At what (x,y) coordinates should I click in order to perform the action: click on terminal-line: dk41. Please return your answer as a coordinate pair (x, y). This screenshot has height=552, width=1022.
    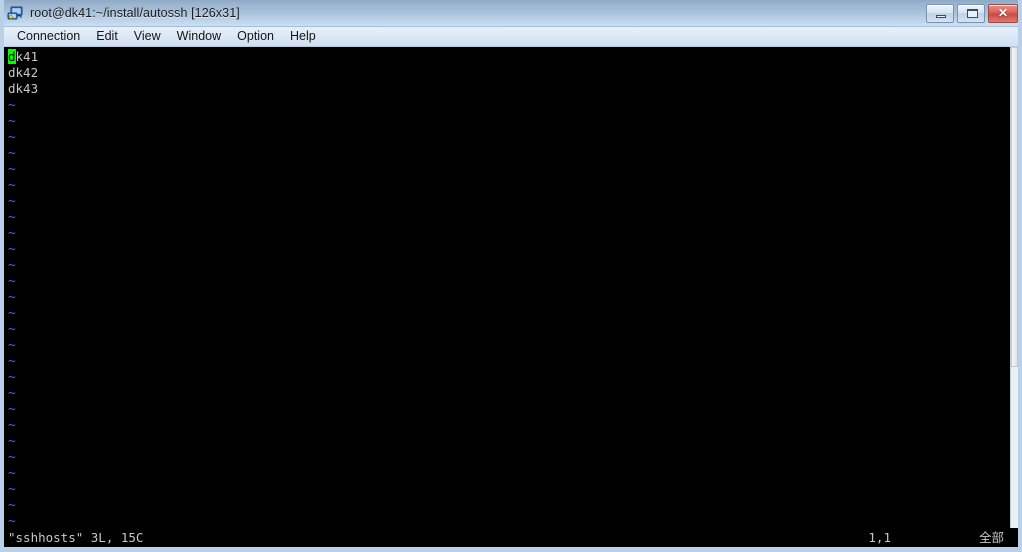
    Looking at the image, I should click on (23, 56).